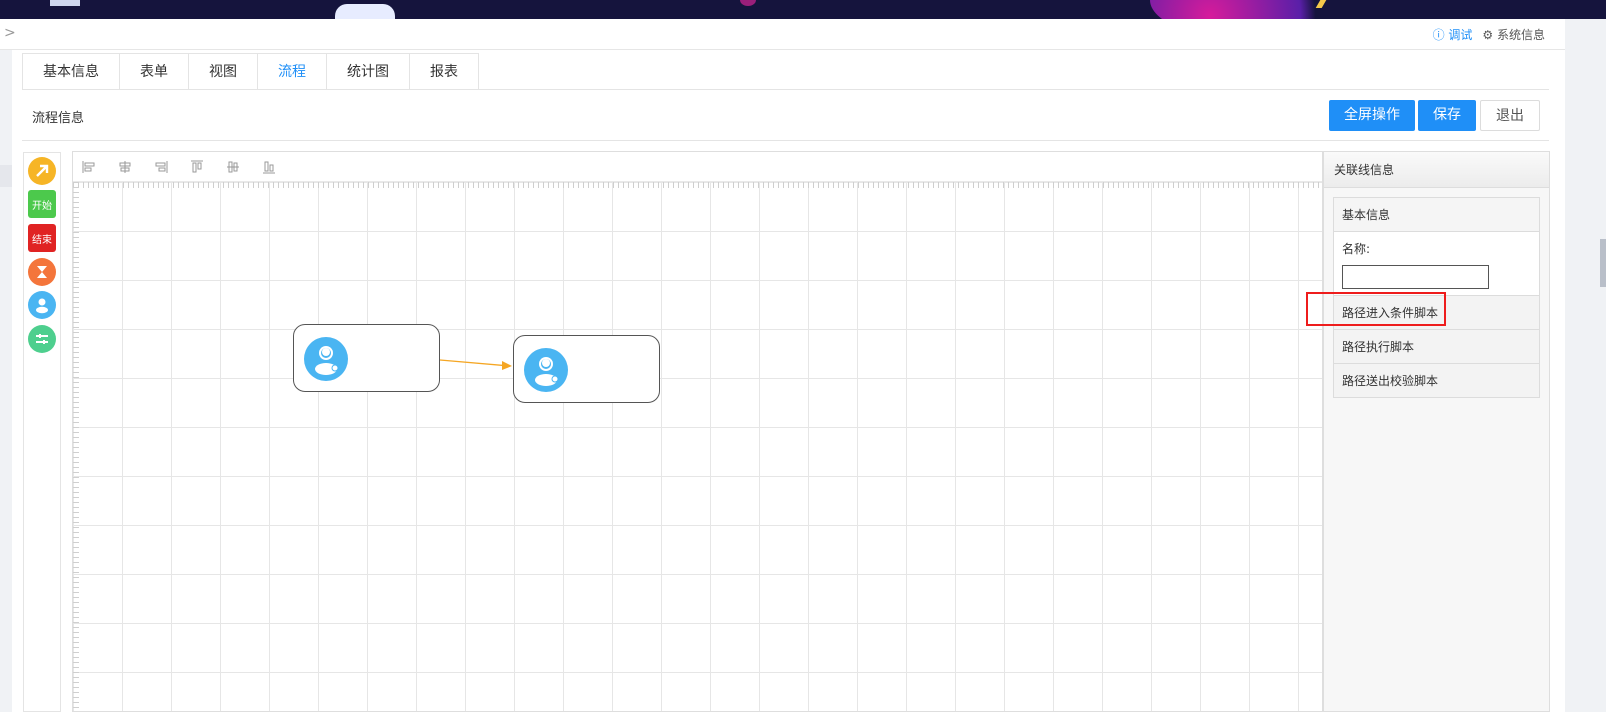 The height and width of the screenshot is (712, 1606). I want to click on sidebar-marker, so click(6, 176).